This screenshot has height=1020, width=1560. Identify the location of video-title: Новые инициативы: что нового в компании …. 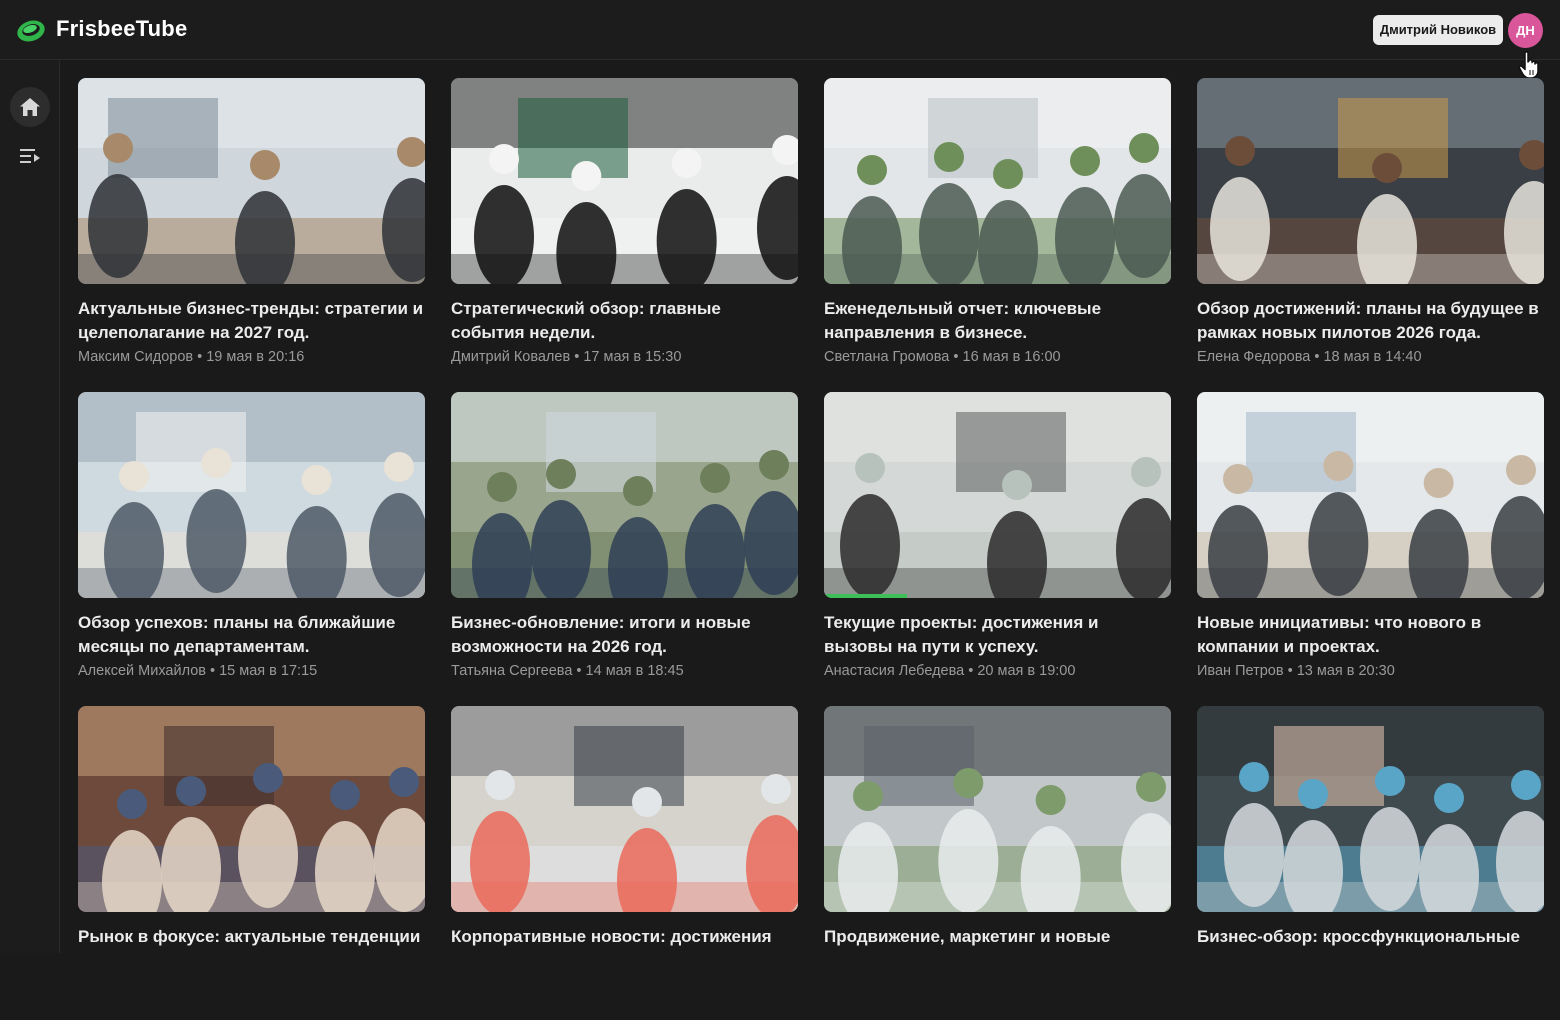
(1370, 635).